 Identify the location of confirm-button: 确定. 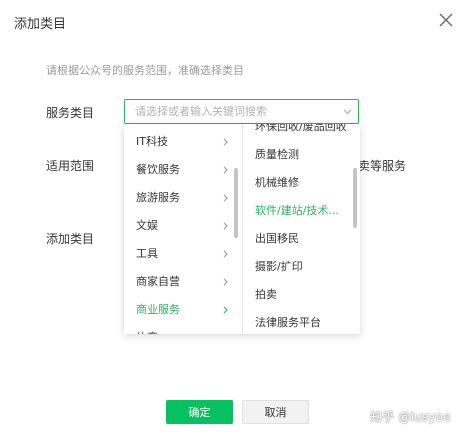
(199, 412).